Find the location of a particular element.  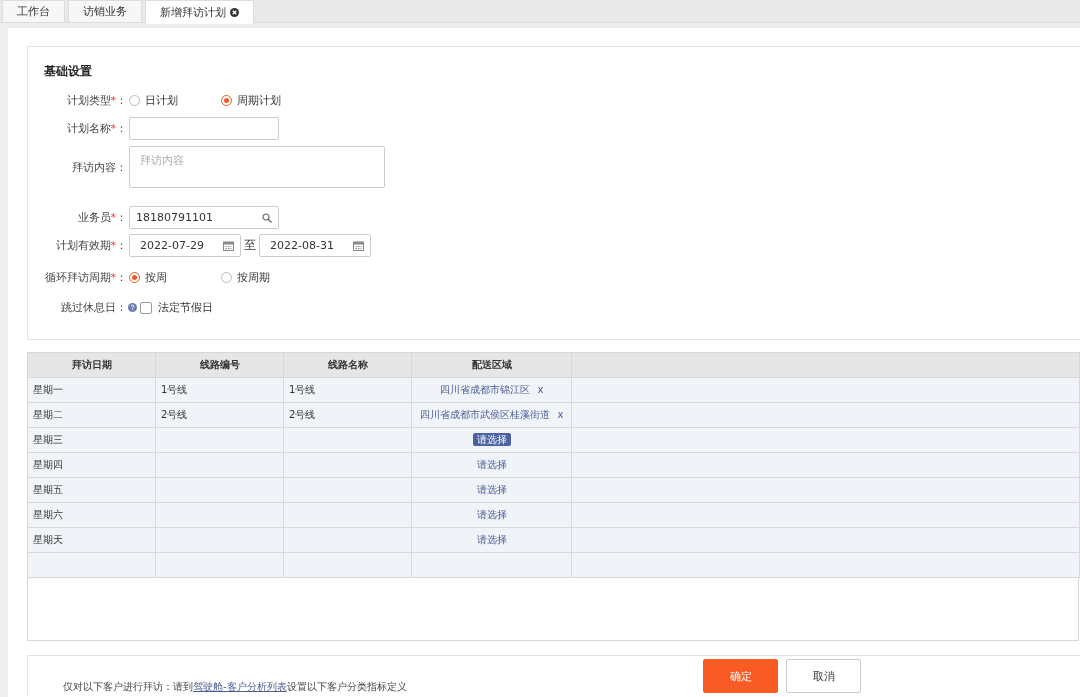

text-field is located at coordinates (204, 128).